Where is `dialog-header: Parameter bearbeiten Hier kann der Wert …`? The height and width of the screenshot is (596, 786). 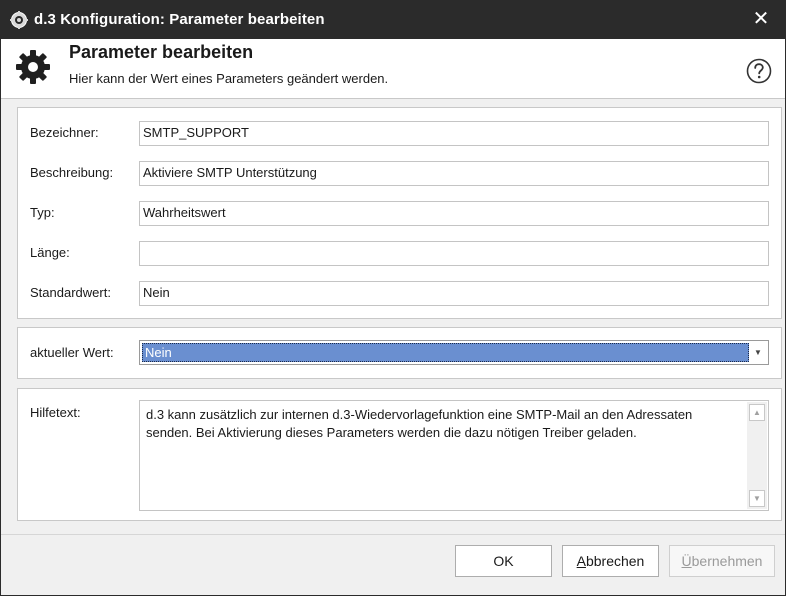 dialog-header: Parameter bearbeiten Hier kann der Wert … is located at coordinates (393, 69).